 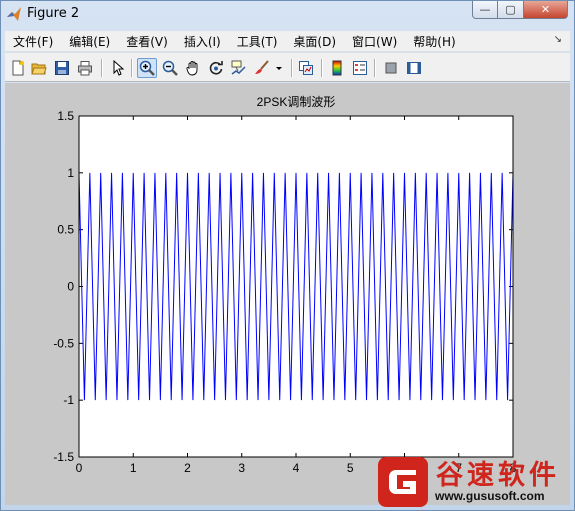 I want to click on watermark-logo-icon, so click(x=403, y=482).